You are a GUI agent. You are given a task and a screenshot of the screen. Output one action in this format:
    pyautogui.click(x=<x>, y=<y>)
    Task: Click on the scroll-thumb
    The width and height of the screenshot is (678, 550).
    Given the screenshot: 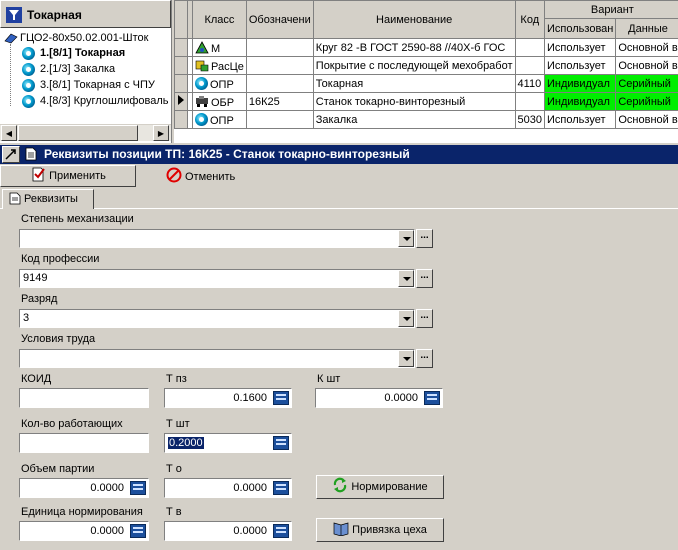 What is the action you would take?
    pyautogui.click(x=78, y=133)
    